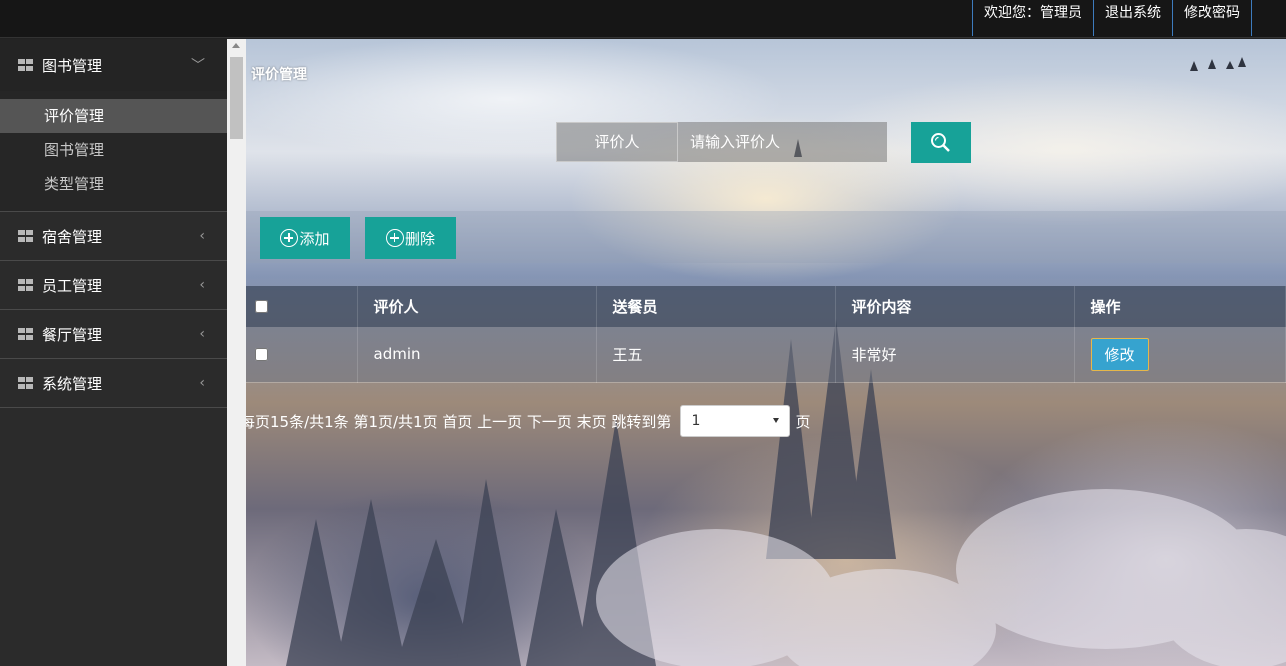 The width and height of the screenshot is (1286, 666). What do you see at coordinates (261, 354) in the screenshot?
I see `row-checkbox` at bounding box center [261, 354].